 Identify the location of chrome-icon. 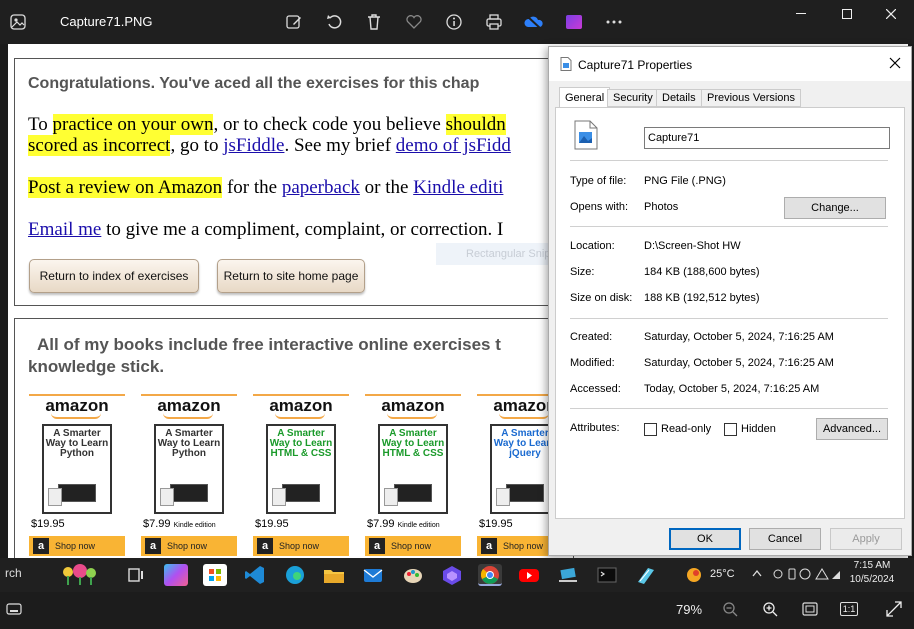
(490, 575).